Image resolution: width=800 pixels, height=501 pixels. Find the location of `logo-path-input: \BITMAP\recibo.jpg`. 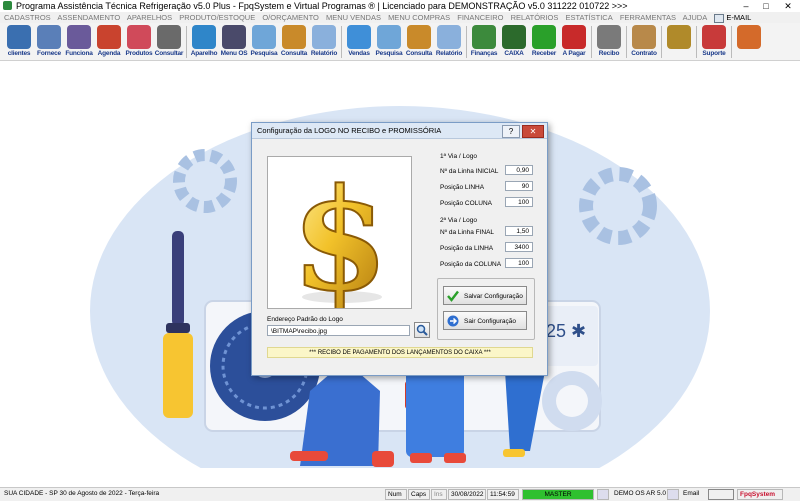

logo-path-input: \BITMAP\recibo.jpg is located at coordinates (338, 330).